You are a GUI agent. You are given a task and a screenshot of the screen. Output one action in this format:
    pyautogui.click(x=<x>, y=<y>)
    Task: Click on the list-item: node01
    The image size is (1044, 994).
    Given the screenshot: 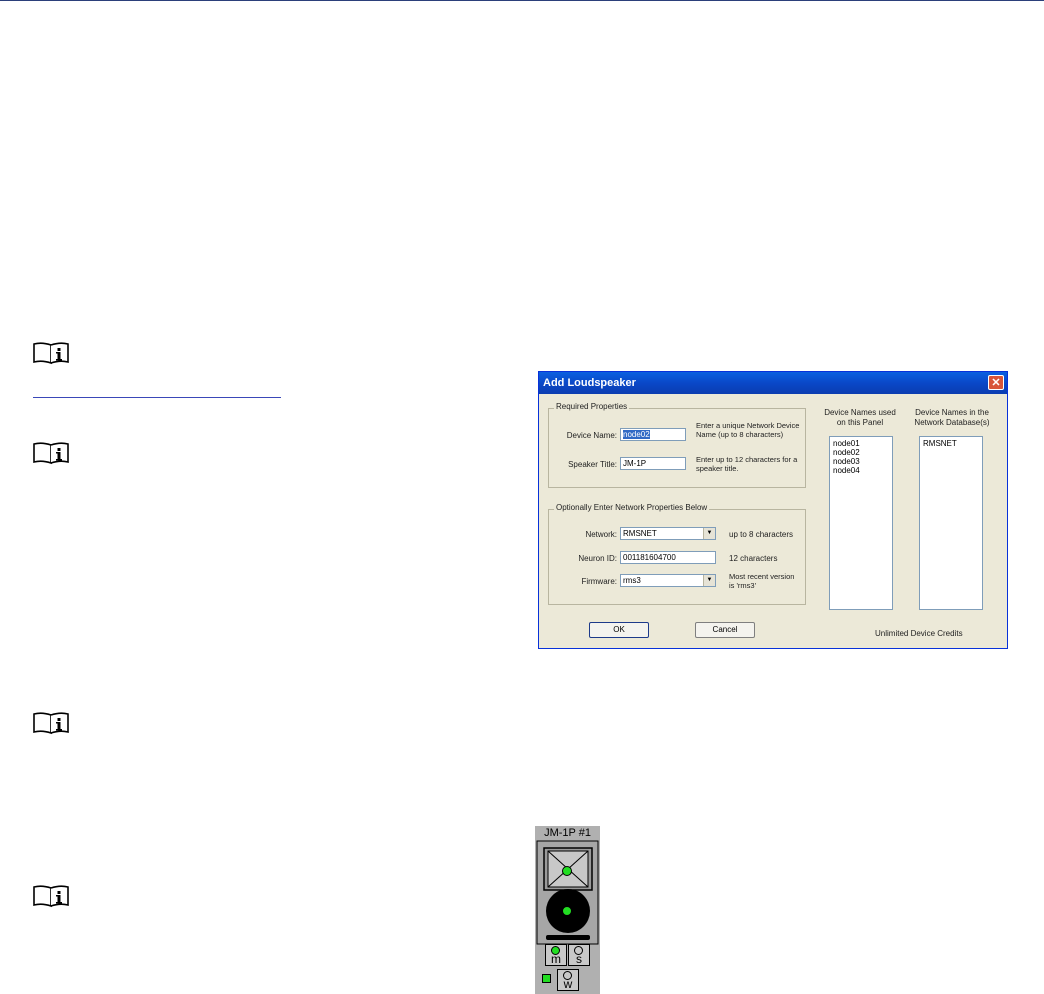 What is the action you would take?
    pyautogui.click(x=861, y=443)
    